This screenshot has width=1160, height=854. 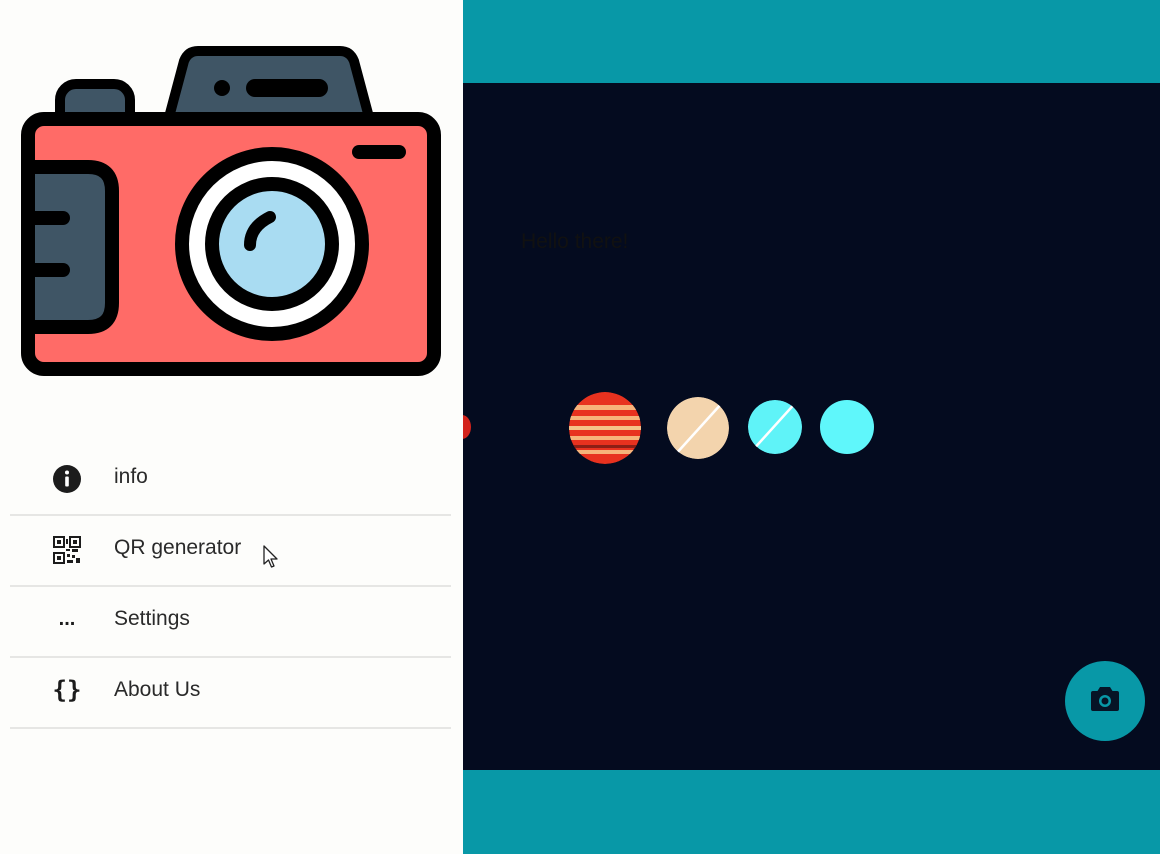 What do you see at coordinates (152, 618) in the screenshot?
I see `menu-item-label: Settings` at bounding box center [152, 618].